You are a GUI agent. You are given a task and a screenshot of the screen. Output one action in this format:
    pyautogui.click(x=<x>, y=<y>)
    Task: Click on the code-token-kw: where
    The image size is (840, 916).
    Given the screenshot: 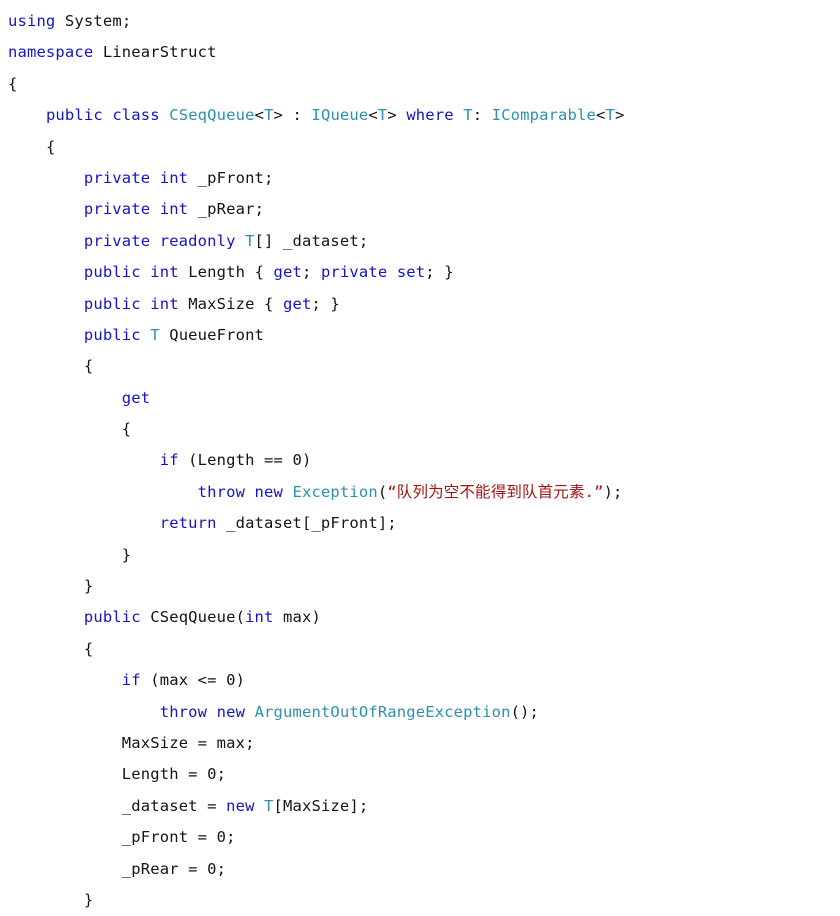 What is the action you would take?
    pyautogui.click(x=430, y=115)
    